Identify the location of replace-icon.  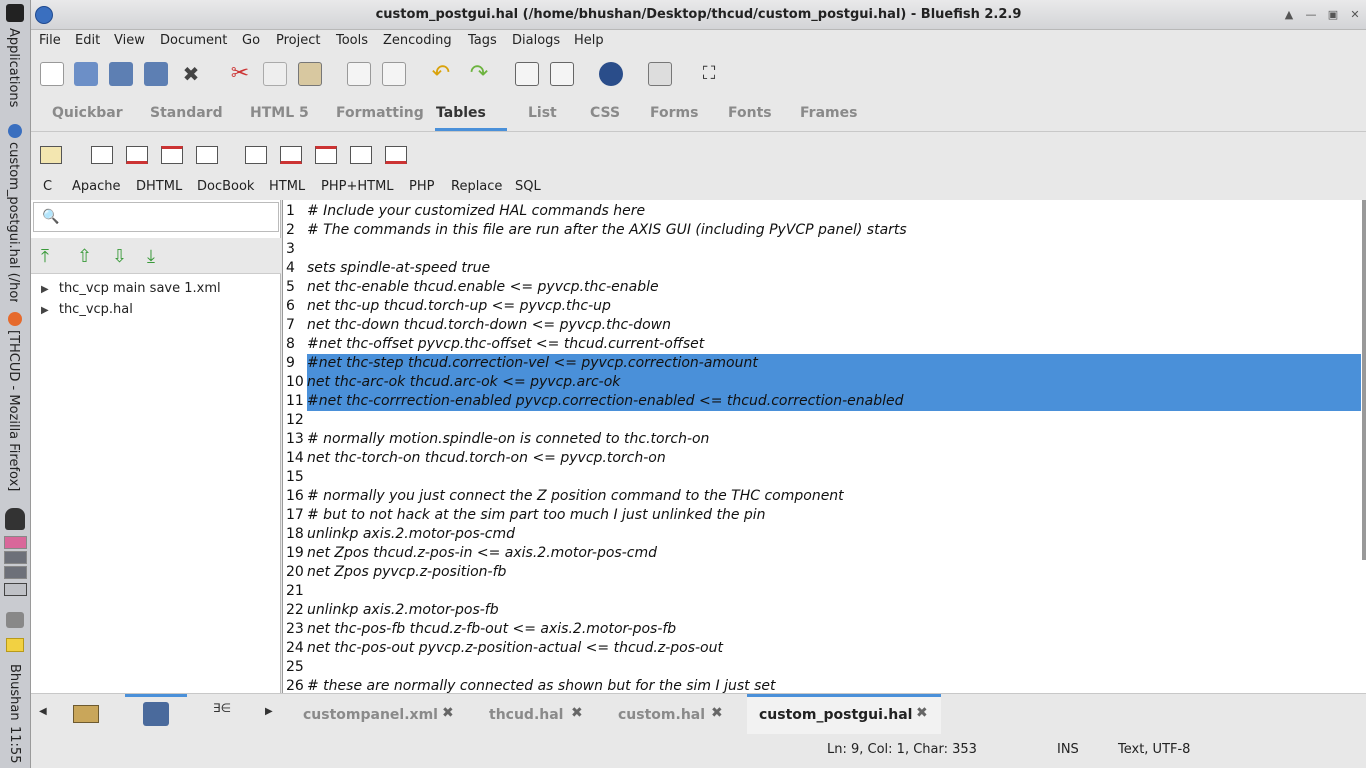
(394, 74).